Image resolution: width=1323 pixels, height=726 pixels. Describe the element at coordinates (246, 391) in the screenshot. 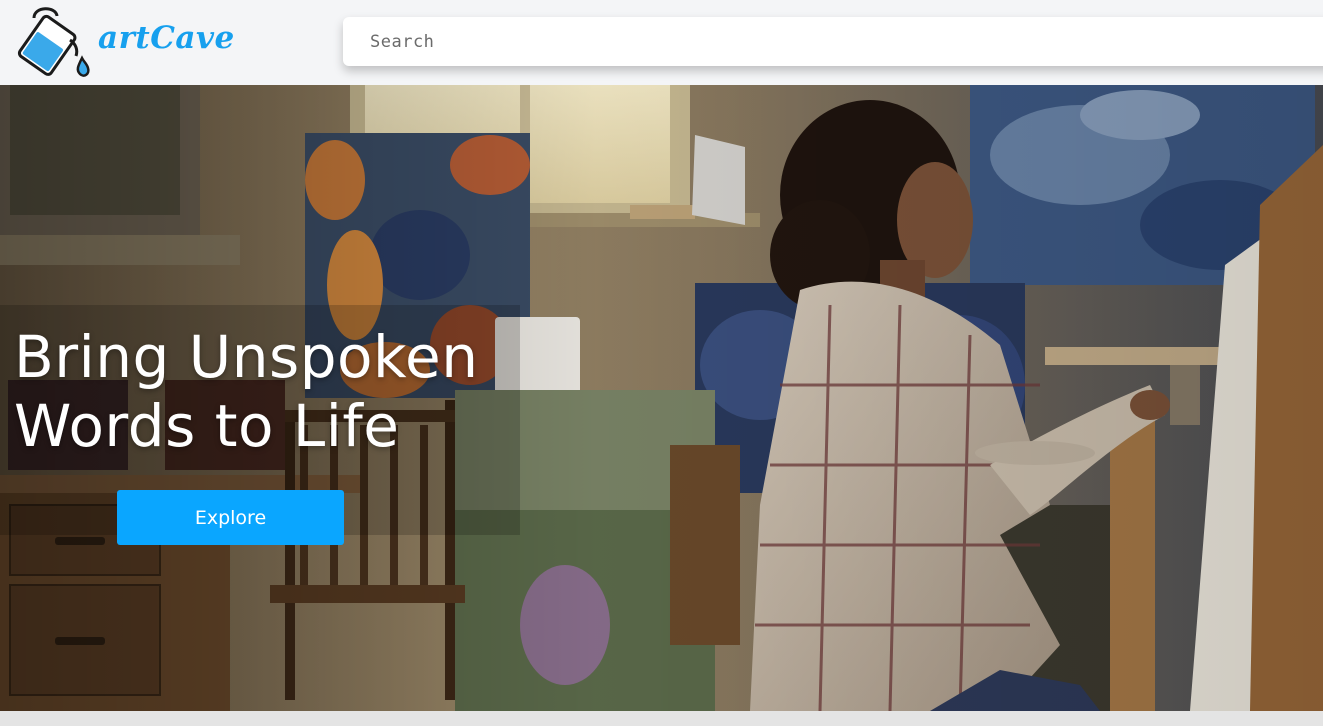

I see `hero-title: Bring Unspoken Words to Life` at that location.